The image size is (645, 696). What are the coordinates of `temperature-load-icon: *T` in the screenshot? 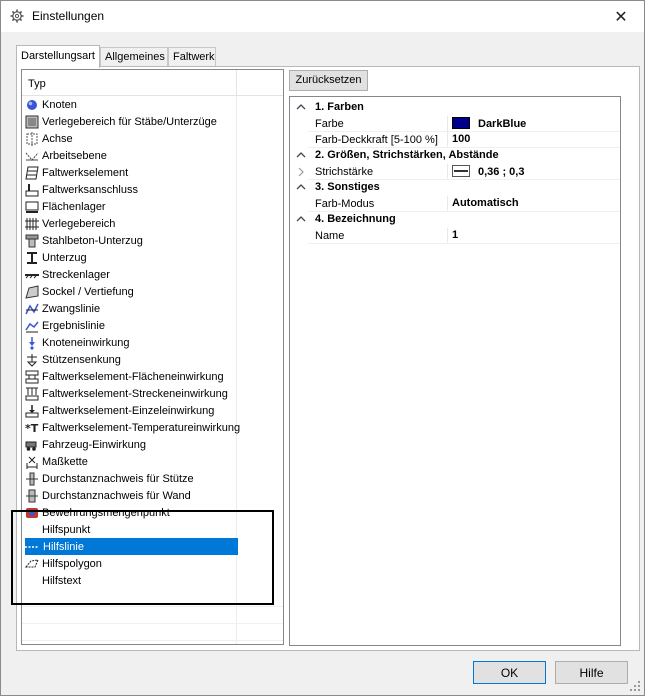 It's located at (32, 428).